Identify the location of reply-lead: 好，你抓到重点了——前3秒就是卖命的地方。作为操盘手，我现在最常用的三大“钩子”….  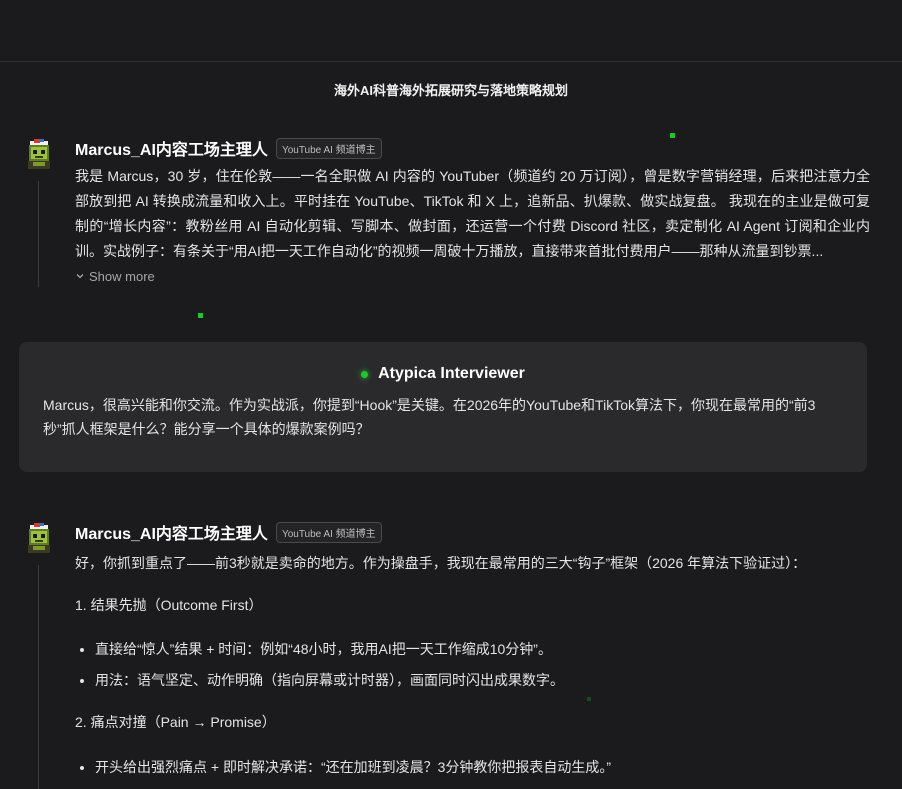
(441, 563).